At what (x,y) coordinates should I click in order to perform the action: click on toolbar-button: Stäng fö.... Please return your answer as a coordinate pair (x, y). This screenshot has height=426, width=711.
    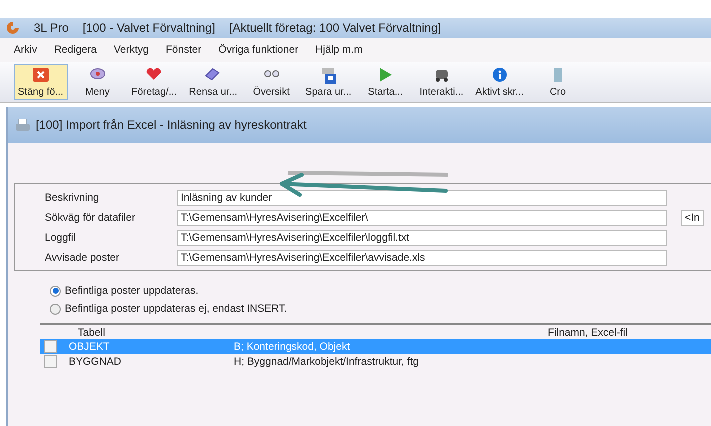
    Looking at the image, I should click on (41, 82).